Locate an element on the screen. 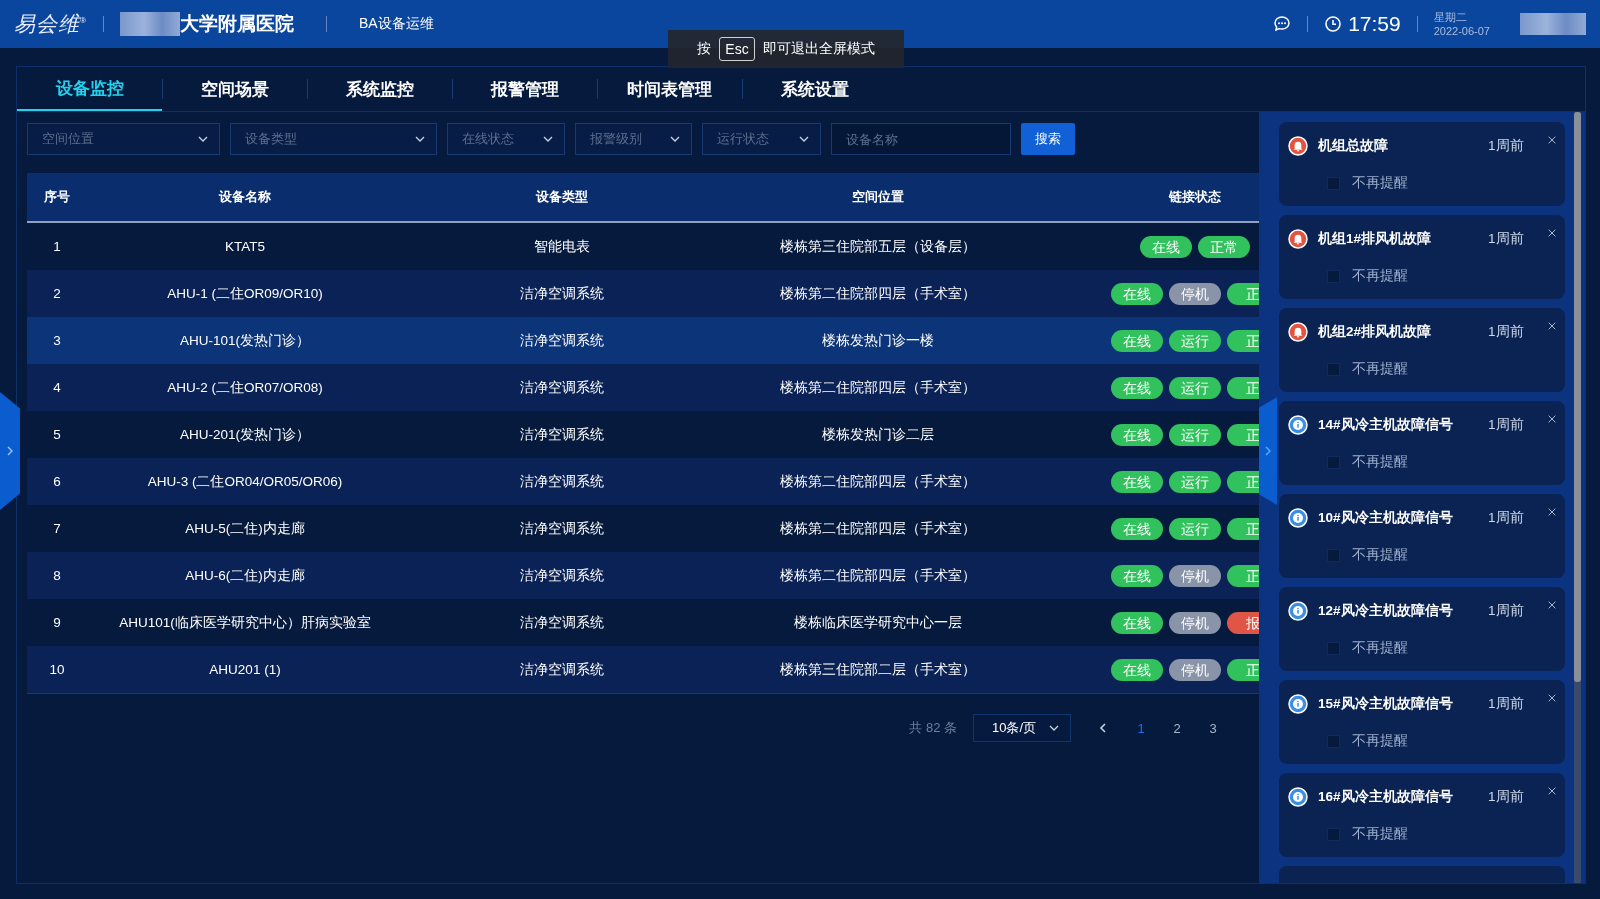  weekday: 星期二 is located at coordinates (1450, 17).